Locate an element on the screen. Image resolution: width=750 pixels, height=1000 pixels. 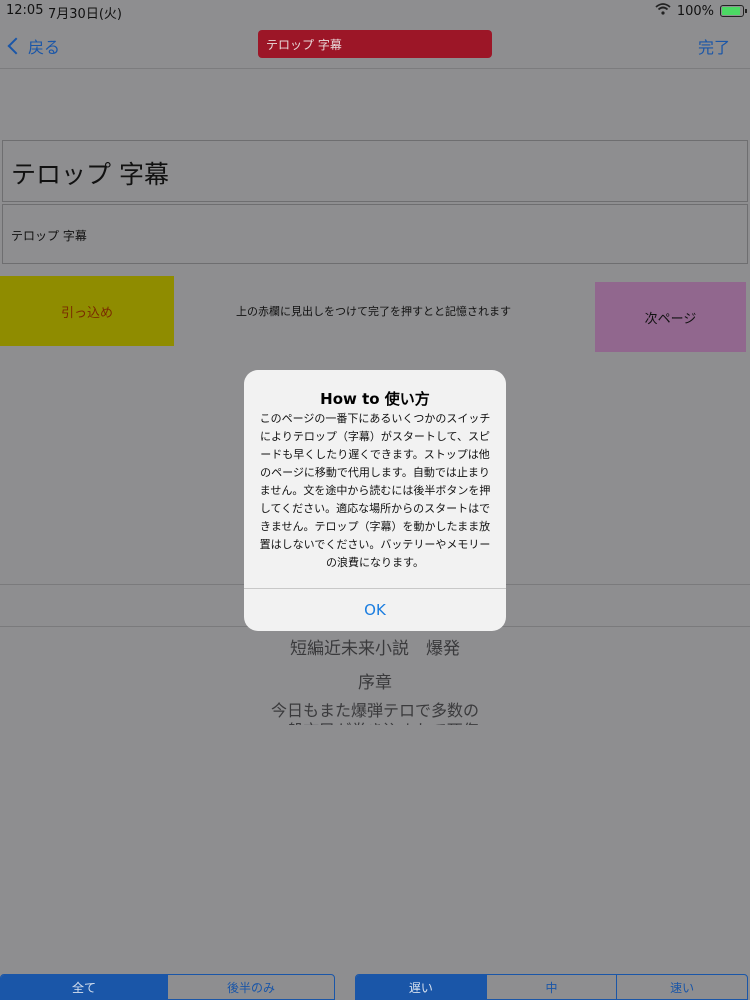
retract-button: 引っ込め is located at coordinates (87, 311).